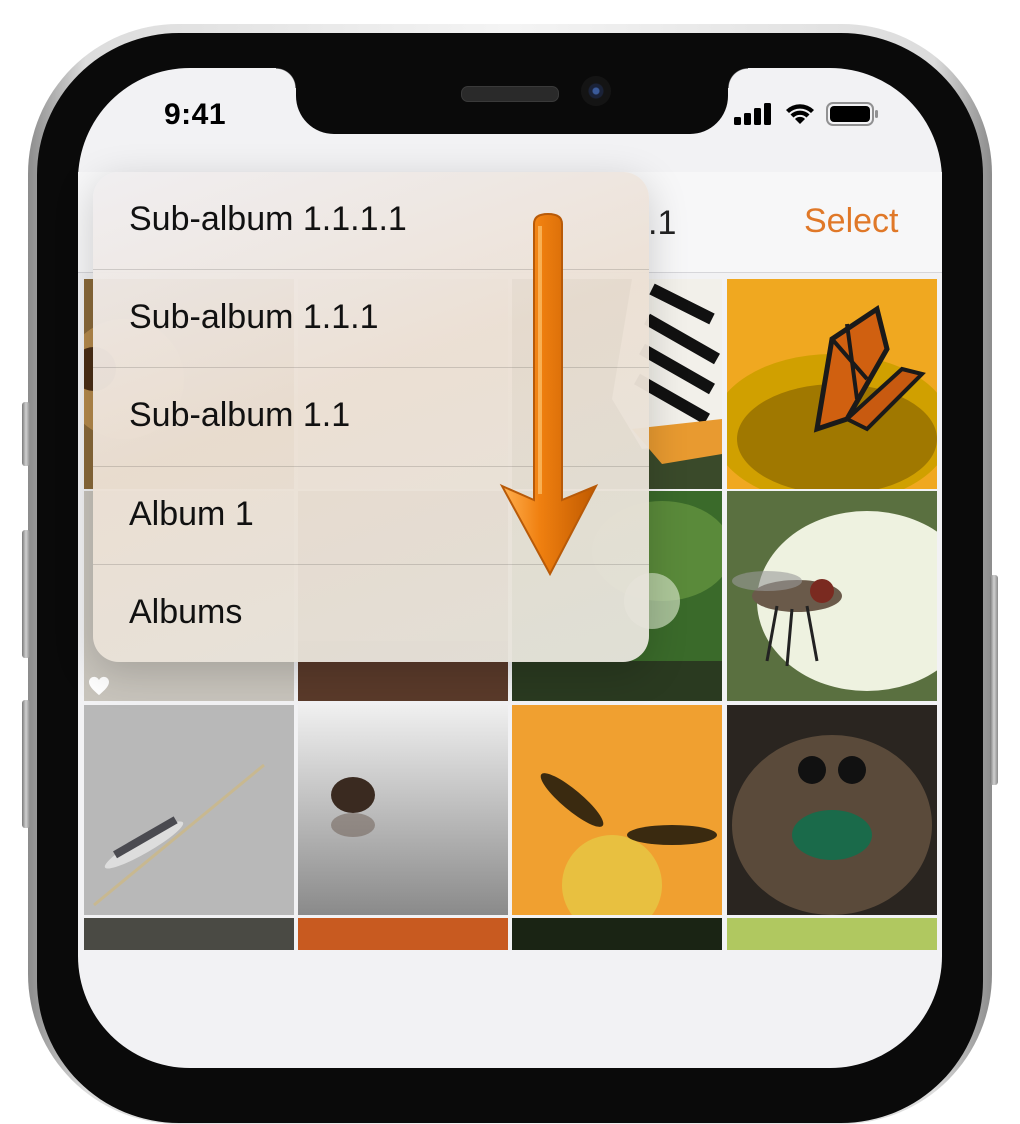  Describe the element at coordinates (26, 434) in the screenshot. I see `action-button` at that location.